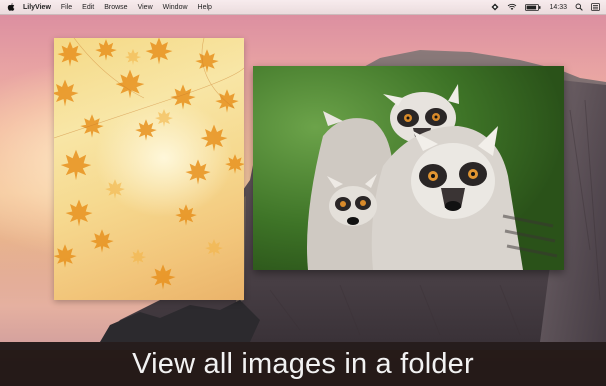 The width and height of the screenshot is (606, 386). What do you see at coordinates (595, 7) in the screenshot?
I see `notification-center-icon` at bounding box center [595, 7].